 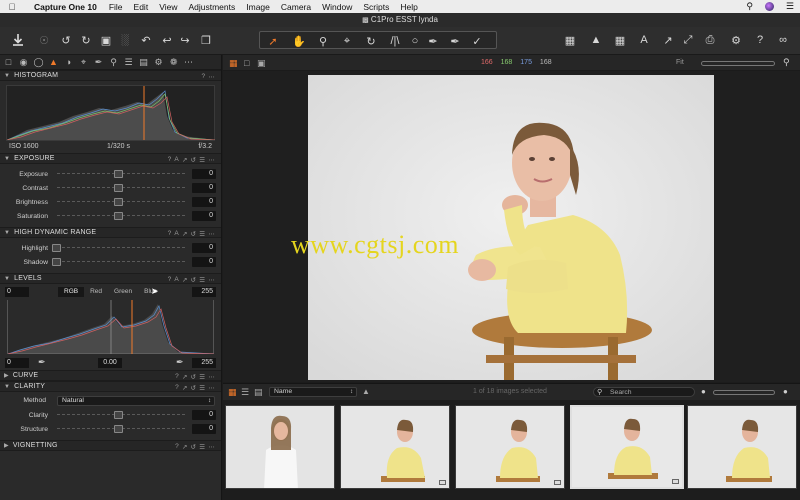 What do you see at coordinates (118, 202) in the screenshot?
I see `brightness-knob` at bounding box center [118, 202].